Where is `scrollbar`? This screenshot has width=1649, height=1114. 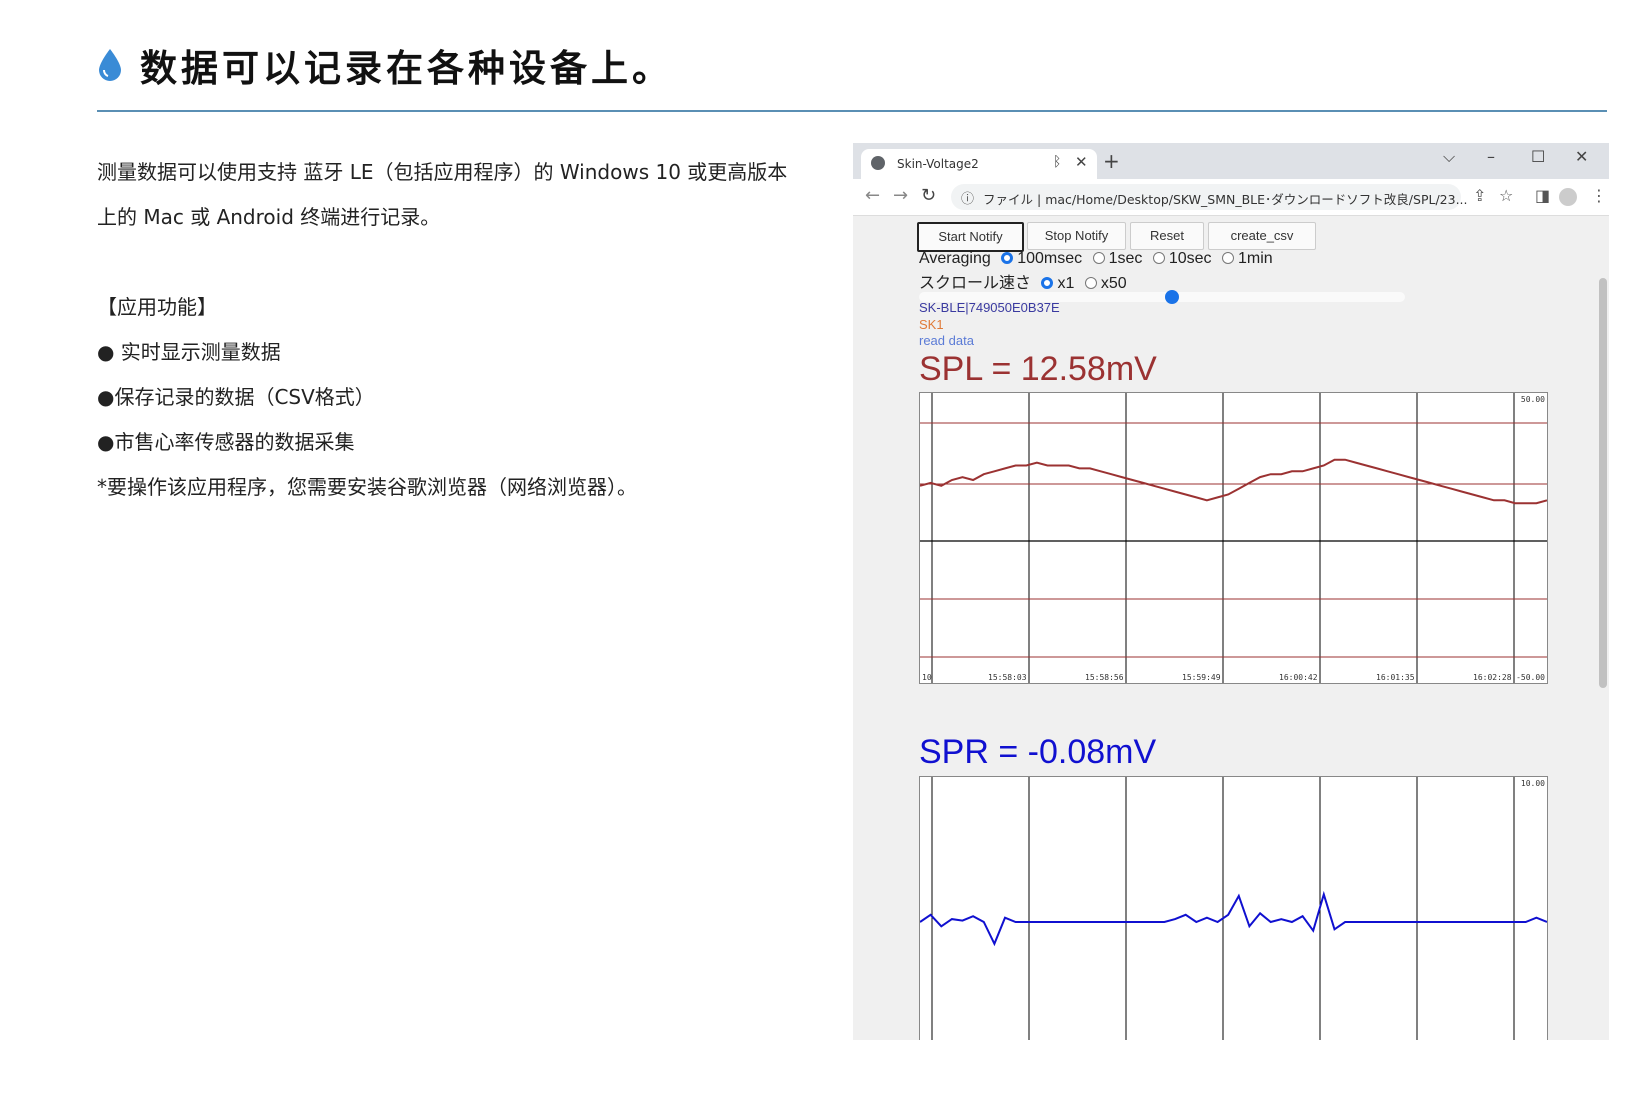 scrollbar is located at coordinates (1603, 628).